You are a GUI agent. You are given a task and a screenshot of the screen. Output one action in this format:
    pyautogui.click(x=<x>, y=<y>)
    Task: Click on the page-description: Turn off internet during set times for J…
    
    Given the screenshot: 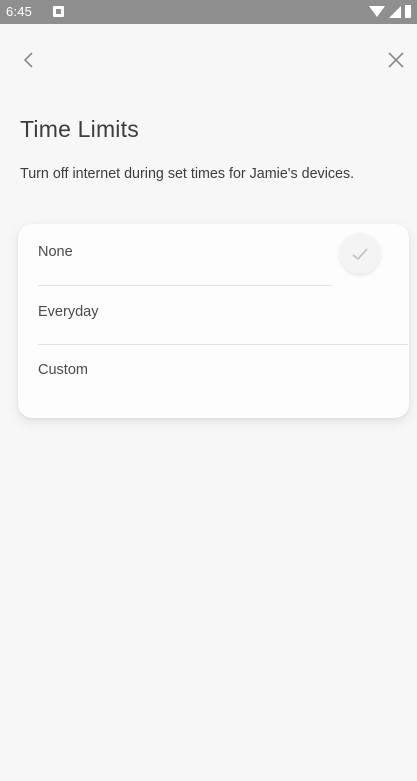 What is the action you would take?
    pyautogui.click(x=187, y=174)
    